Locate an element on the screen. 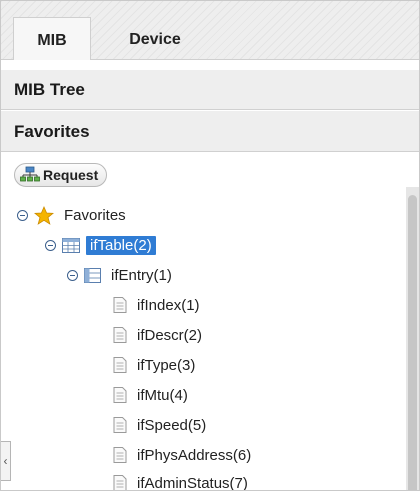  tree-leaf: ifDescr(2) is located at coordinates (159, 335).